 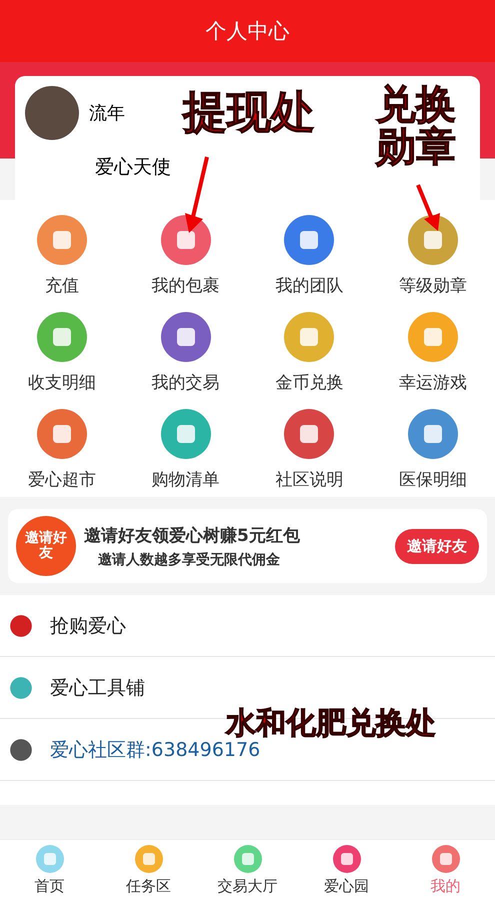 I want to click on invite-banner: 邀请好友 邀请好友领爱心树赚5元红包 邀请人数越多享受无限代佣金 邀请好友, so click(x=247, y=546).